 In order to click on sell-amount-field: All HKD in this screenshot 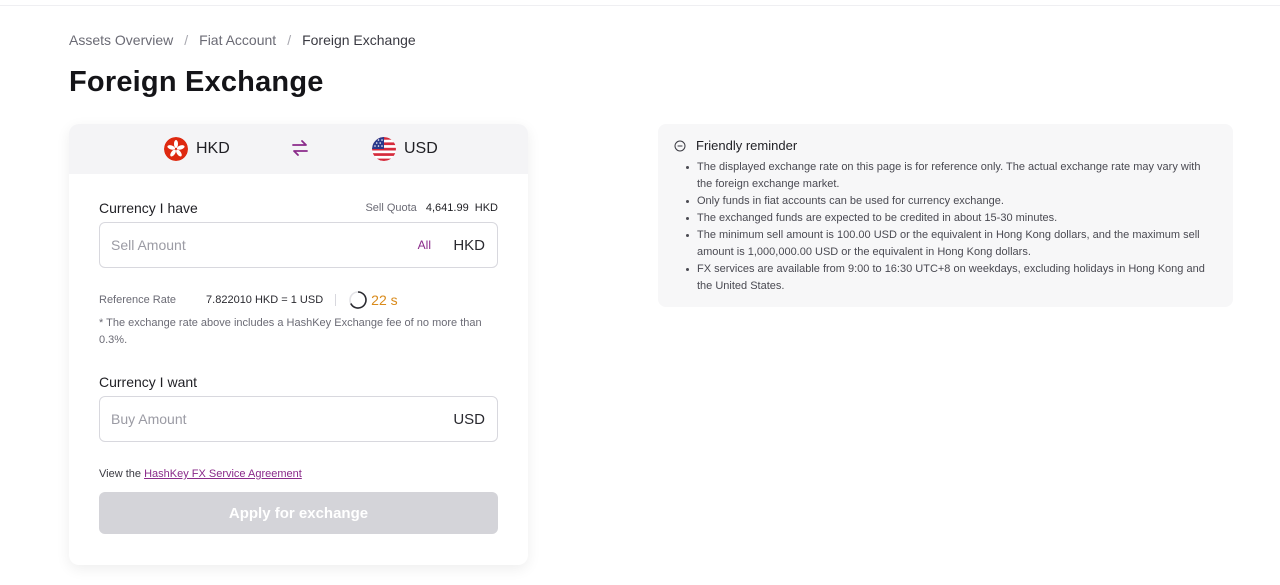, I will do `click(298, 245)`.